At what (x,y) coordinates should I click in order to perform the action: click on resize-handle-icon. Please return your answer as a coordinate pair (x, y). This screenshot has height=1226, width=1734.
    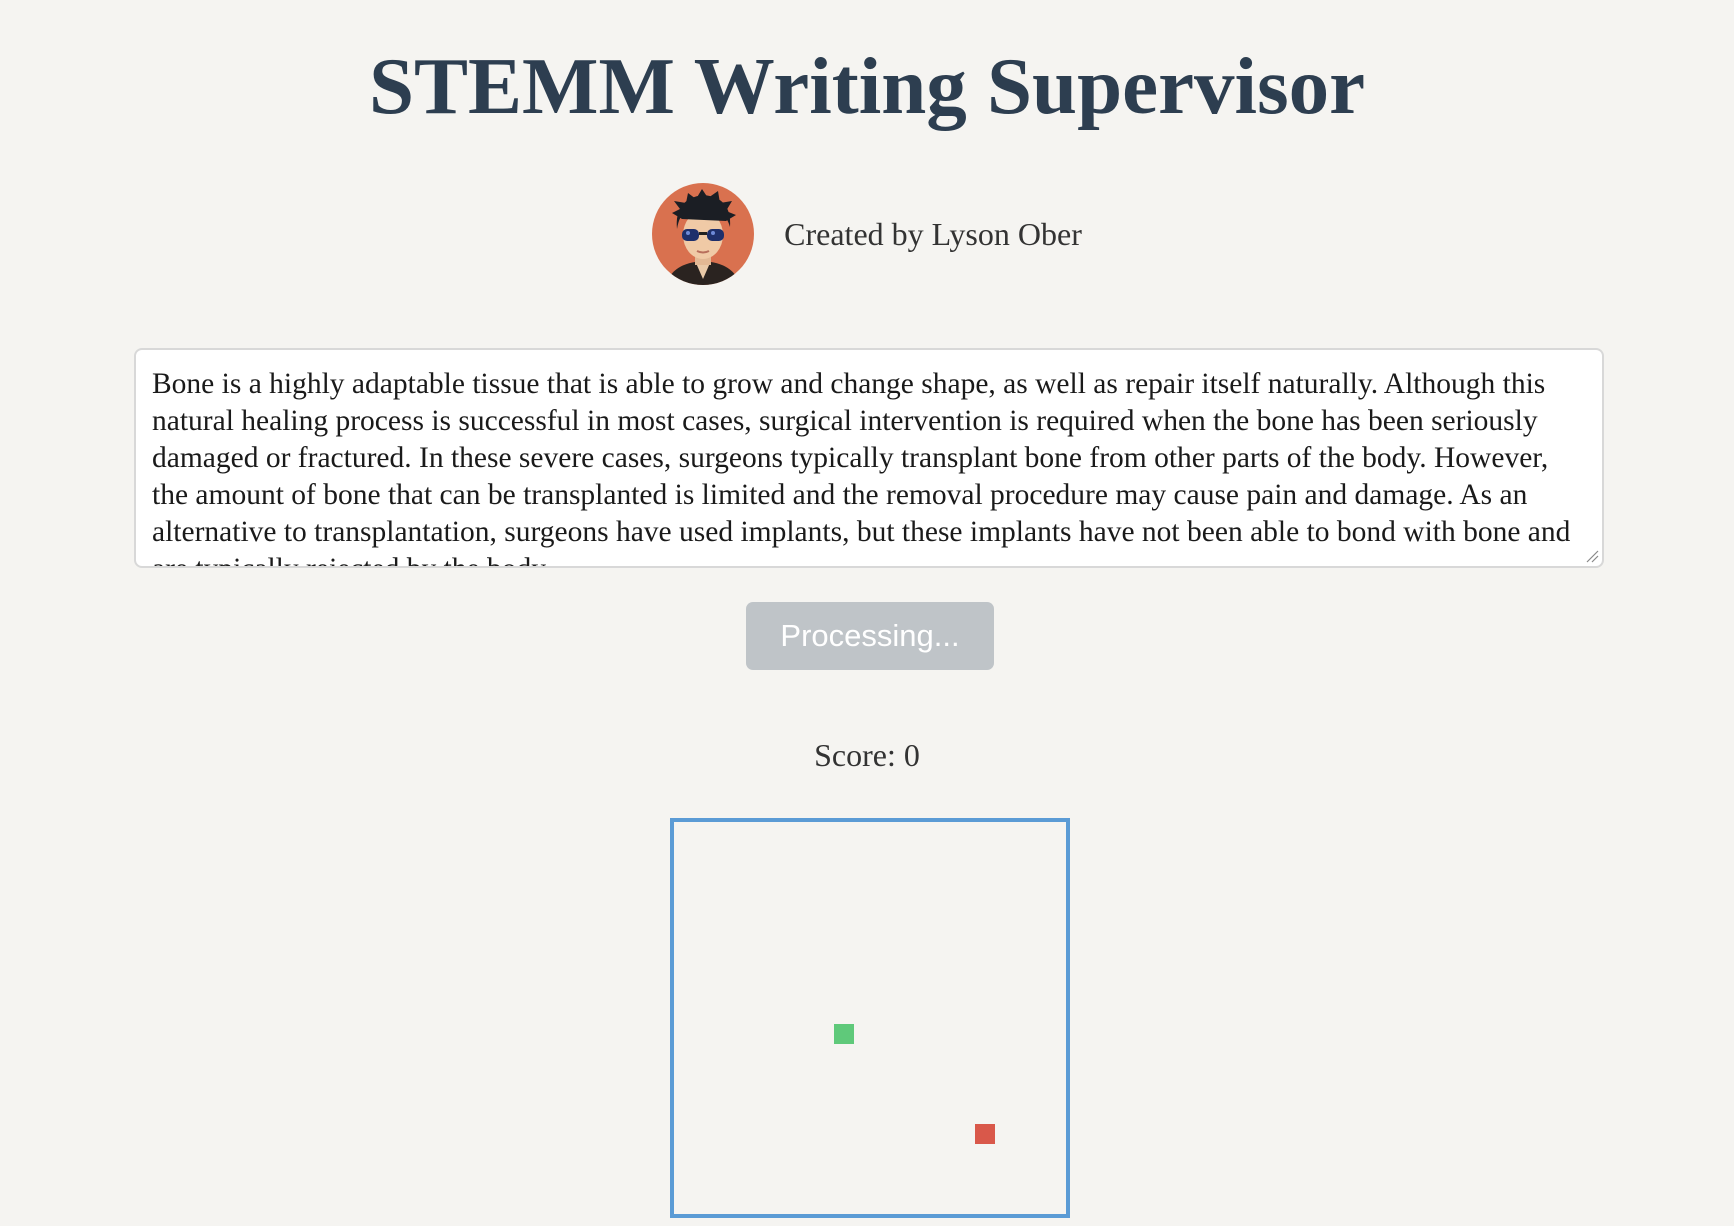
    Looking at the image, I should click on (1592, 556).